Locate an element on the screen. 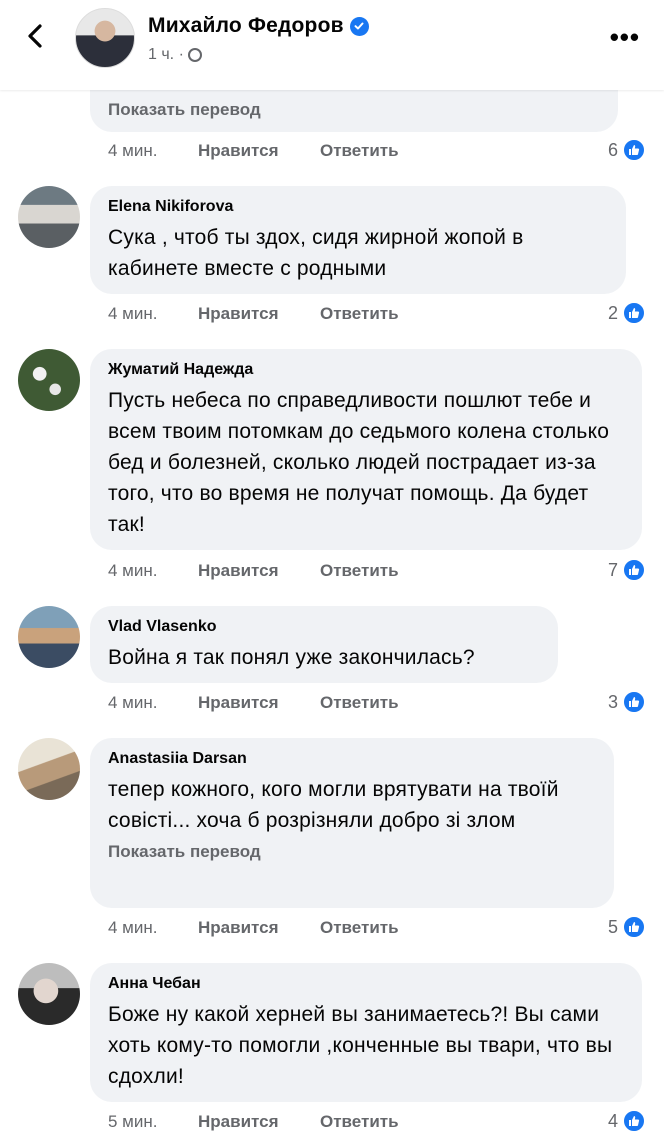 The width and height of the screenshot is (664, 1143). reaction-number: 2 is located at coordinates (612, 312).